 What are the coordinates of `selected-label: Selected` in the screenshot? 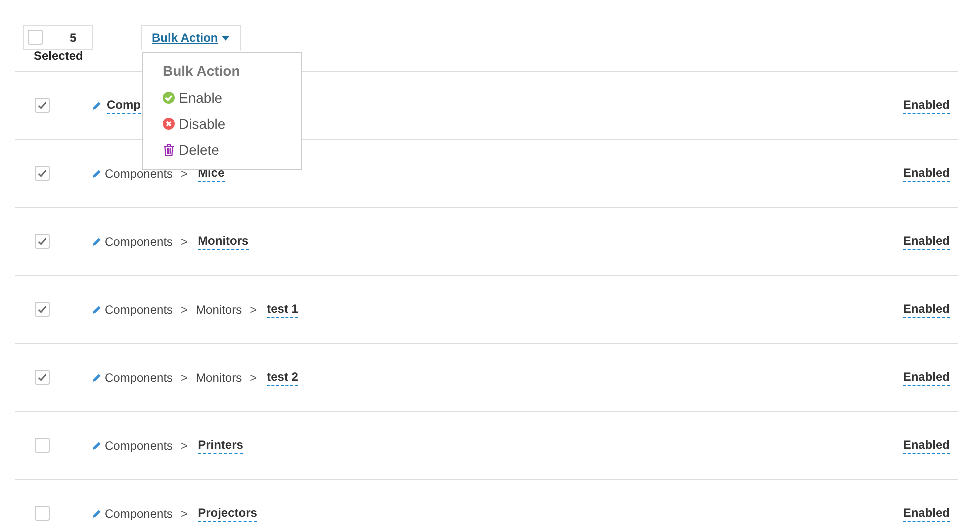 It's located at (59, 56).